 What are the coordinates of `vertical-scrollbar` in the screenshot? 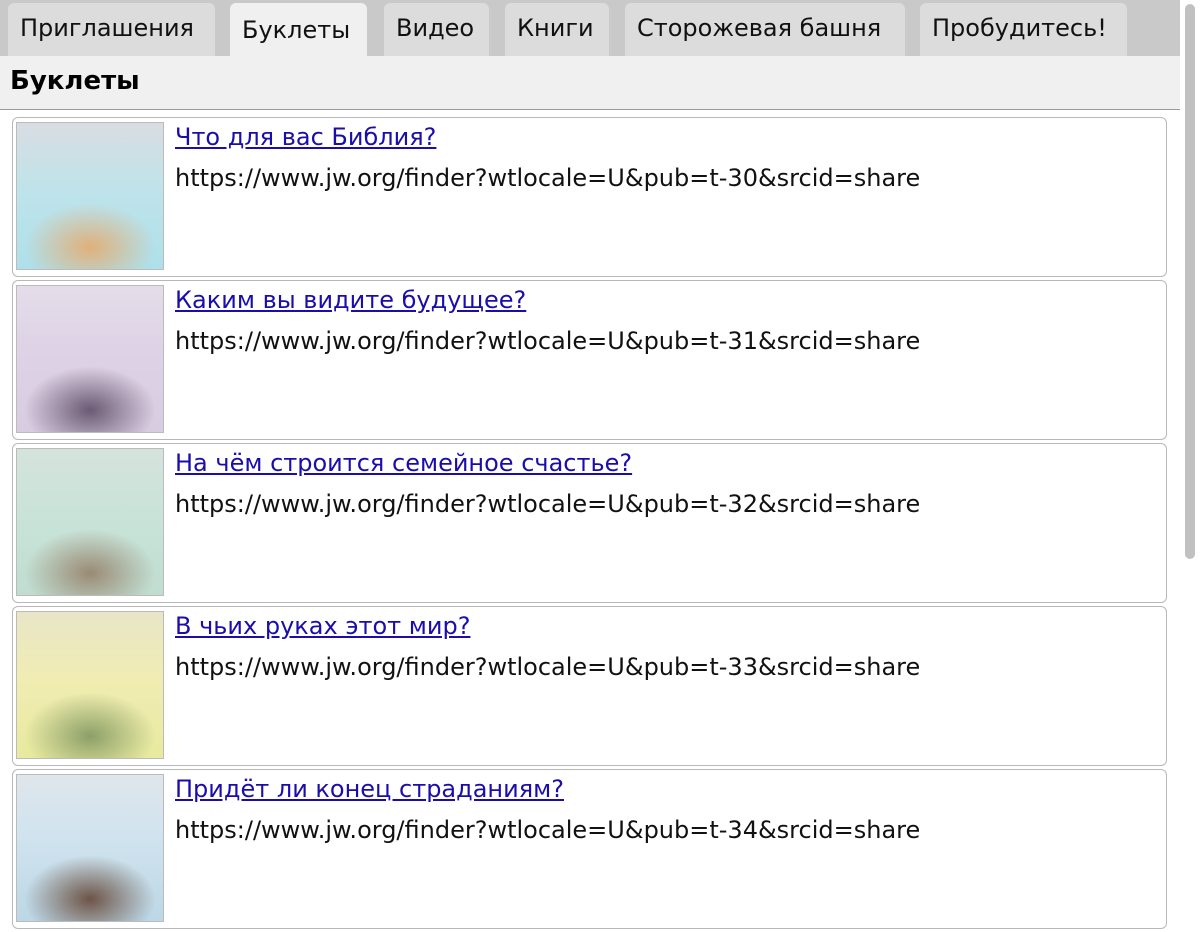 It's located at (1190, 450).